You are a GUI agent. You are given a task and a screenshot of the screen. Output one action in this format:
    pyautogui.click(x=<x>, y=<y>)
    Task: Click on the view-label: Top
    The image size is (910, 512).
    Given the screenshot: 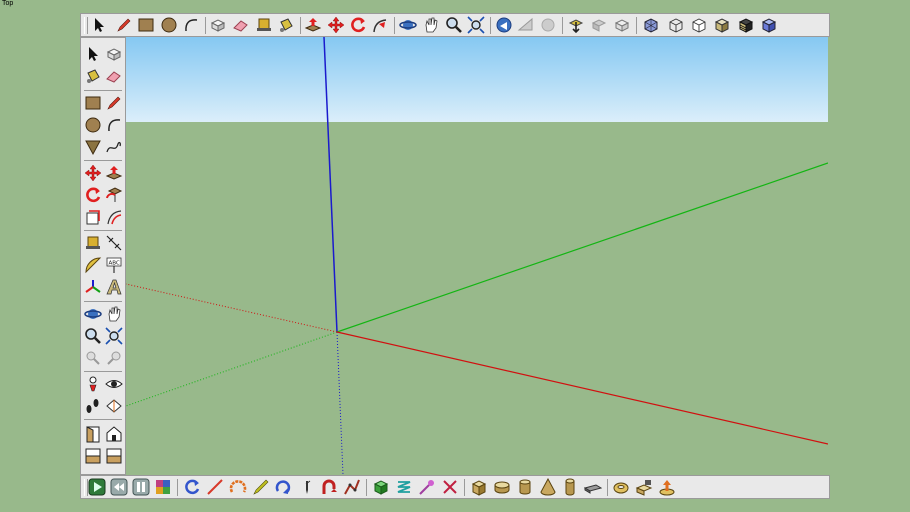 What is the action you would take?
    pyautogui.click(x=8, y=3)
    